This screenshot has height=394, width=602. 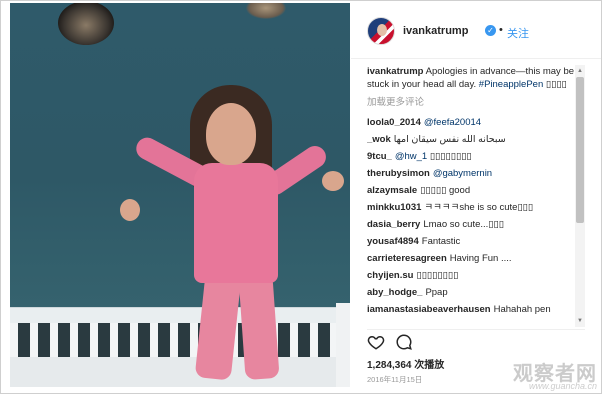 I want to click on comment-row: dasia_berry Lmao so cute...▯▯▯, so click(x=473, y=224).